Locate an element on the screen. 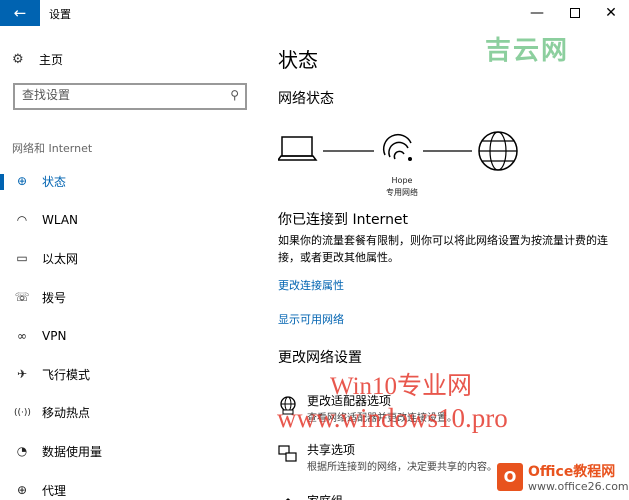 Image resolution: width=629 pixels, height=500 pixels. dialup-icon: ☏ is located at coordinates (22, 297).